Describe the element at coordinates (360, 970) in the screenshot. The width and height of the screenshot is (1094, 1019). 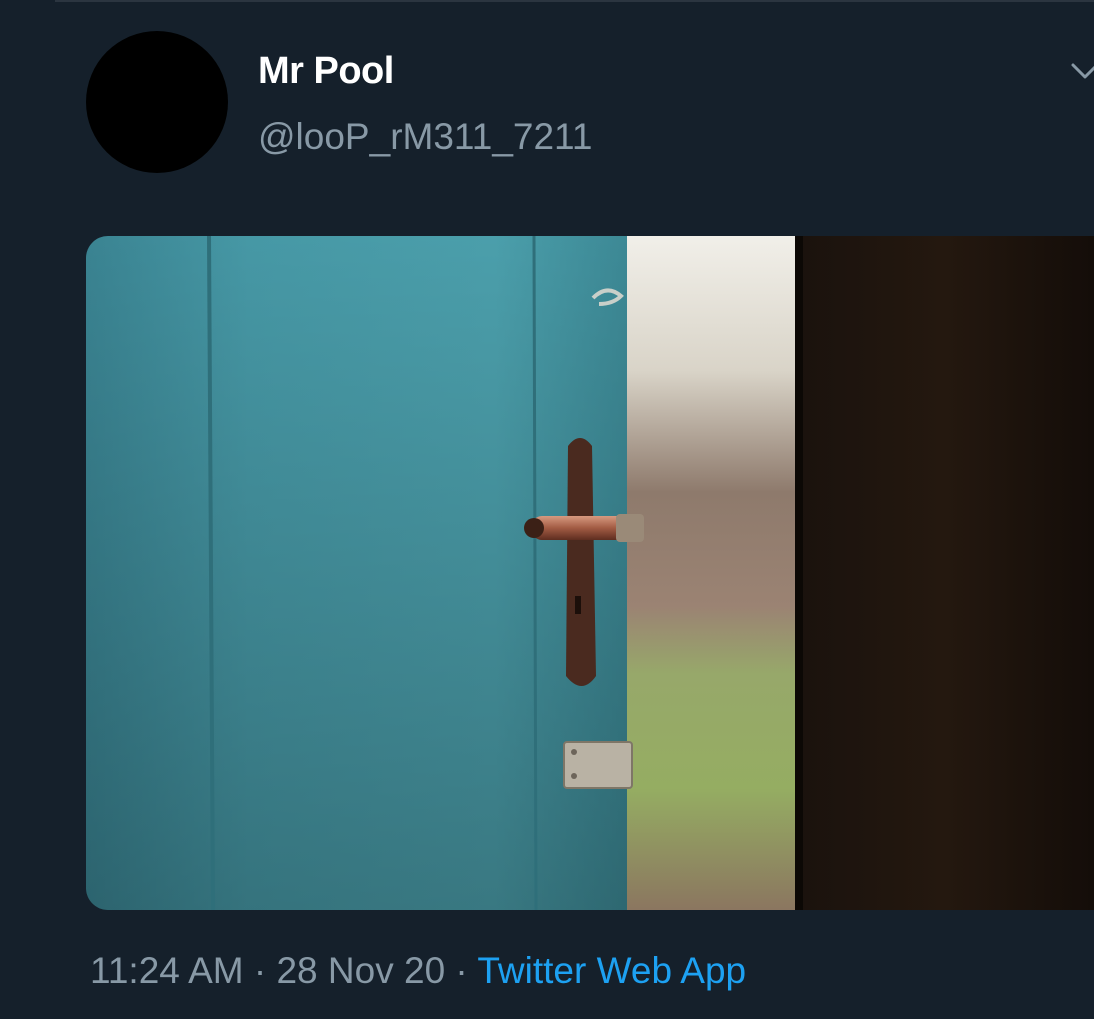
I see `tweet-date: 28 Nov 20` at that location.